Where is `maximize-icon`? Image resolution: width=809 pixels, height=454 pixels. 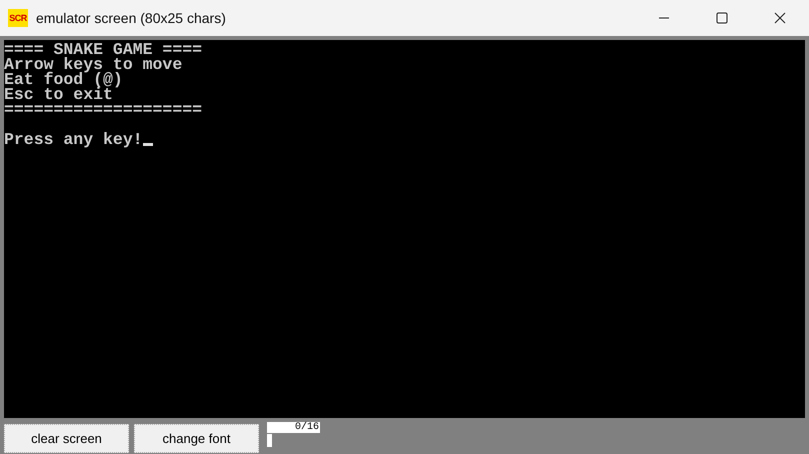 maximize-icon is located at coordinates (722, 18).